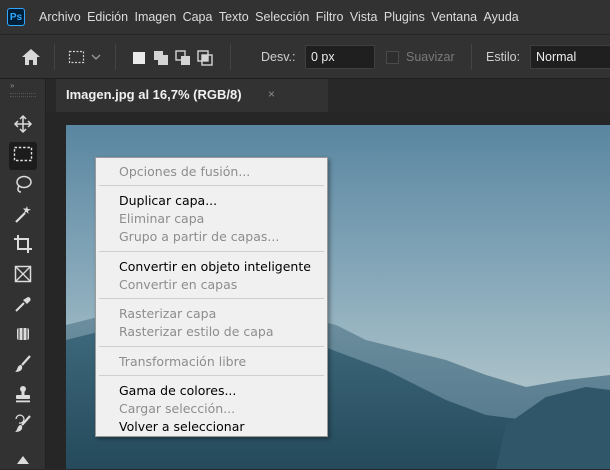 The height and width of the screenshot is (470, 610). I want to click on feather-input: 0 px, so click(340, 57).